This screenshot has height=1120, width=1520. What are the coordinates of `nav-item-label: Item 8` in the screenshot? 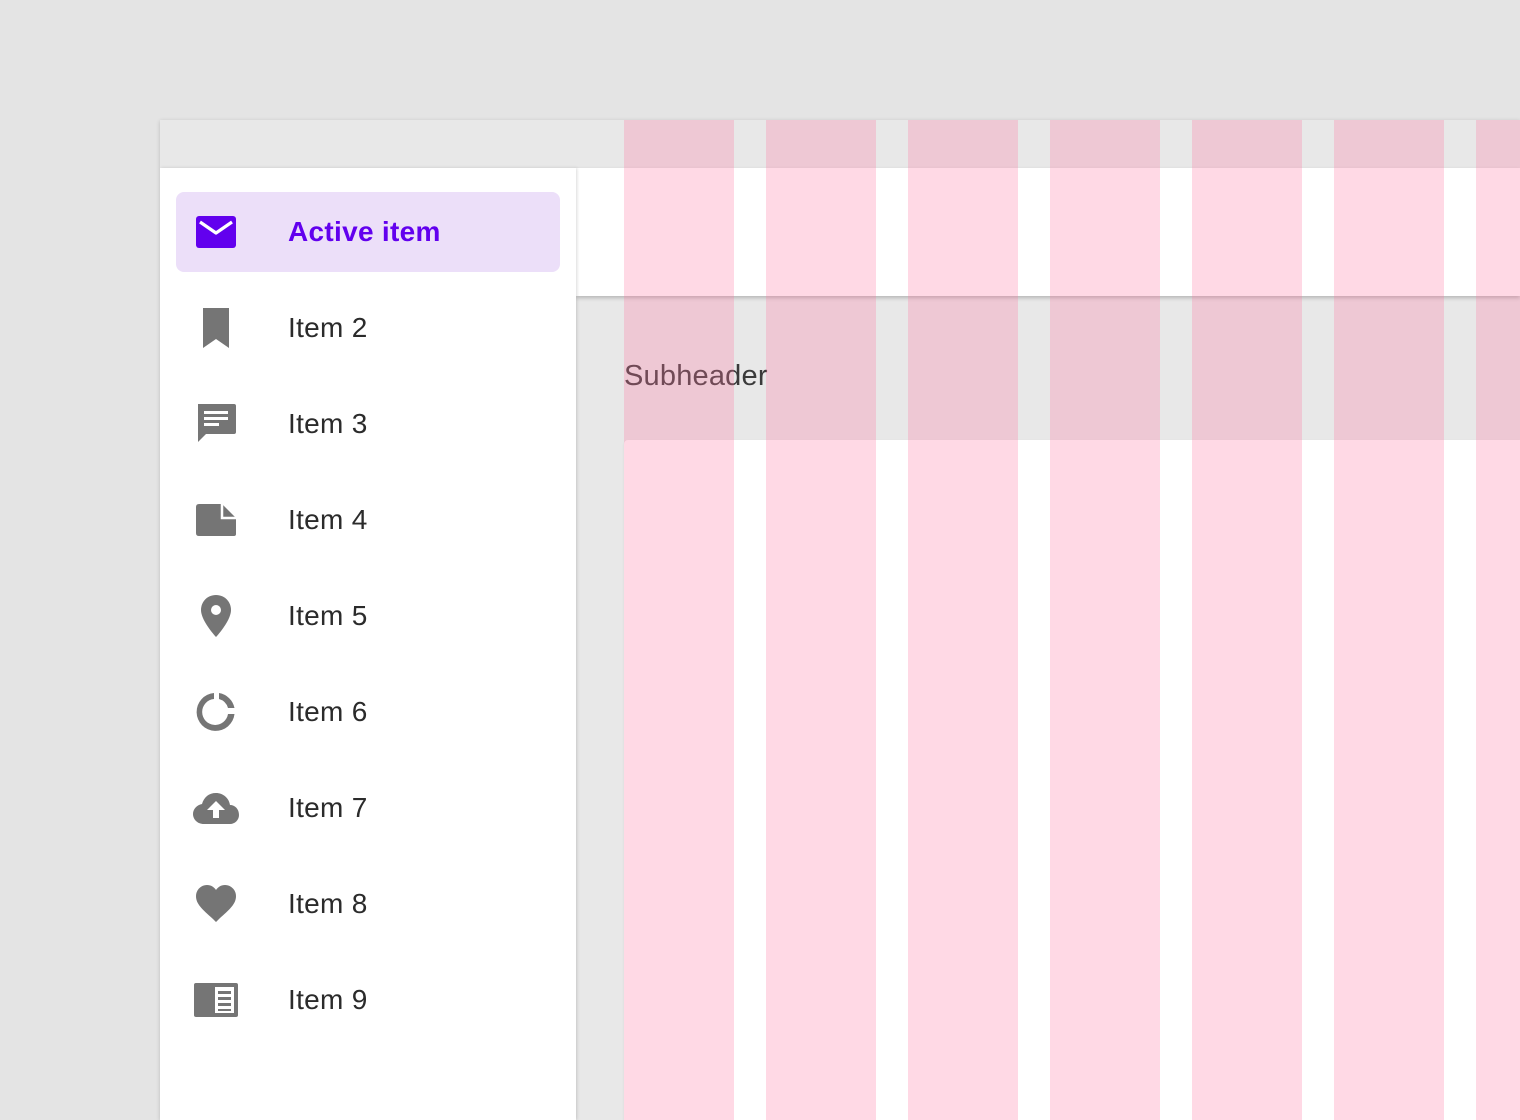 It's located at (328, 903).